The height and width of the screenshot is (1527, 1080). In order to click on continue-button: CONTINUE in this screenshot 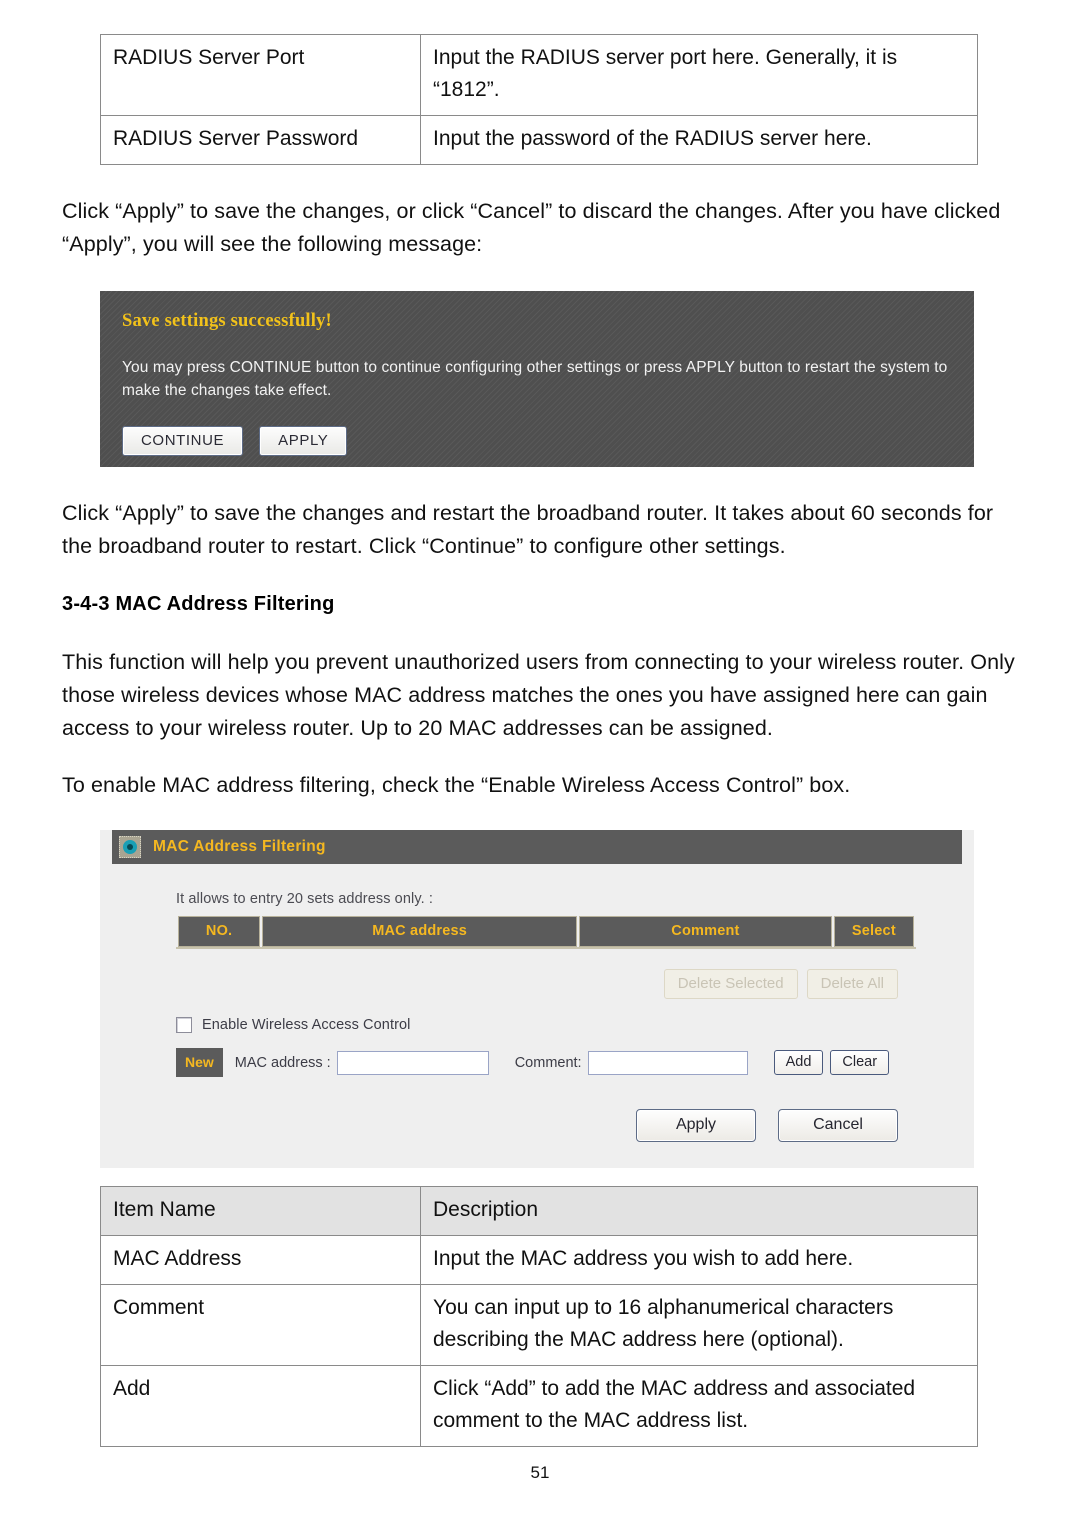, I will do `click(183, 441)`.